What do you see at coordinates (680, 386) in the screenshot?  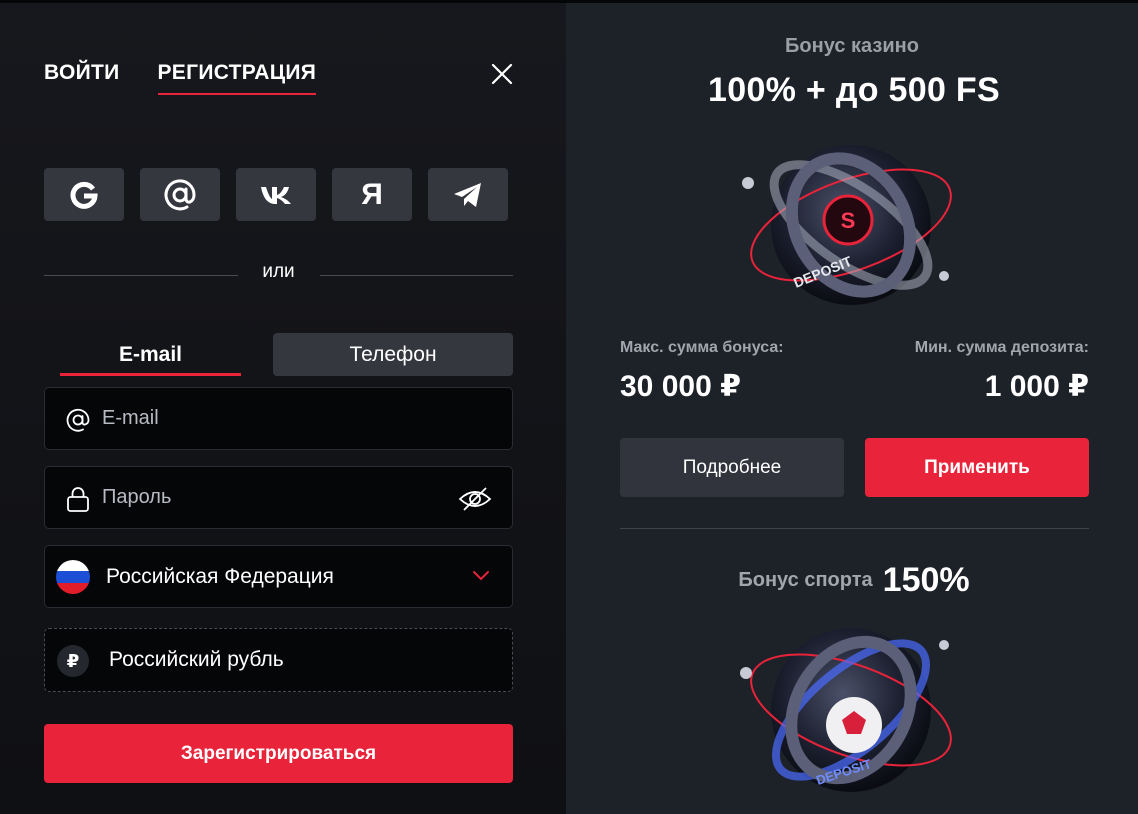 I see `max-bonus-value: 30 000 ₽` at bounding box center [680, 386].